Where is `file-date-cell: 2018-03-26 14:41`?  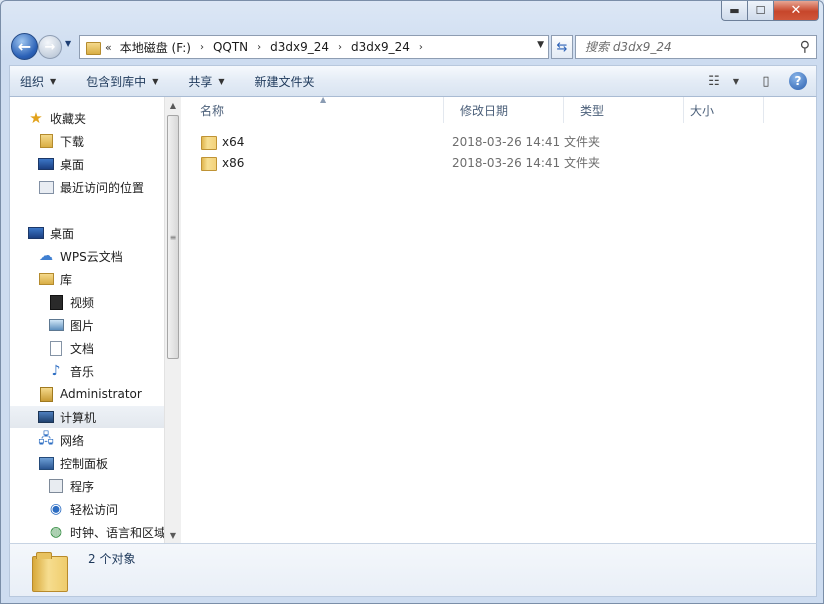
file-date-cell: 2018-03-26 14:41 is located at coordinates (506, 141).